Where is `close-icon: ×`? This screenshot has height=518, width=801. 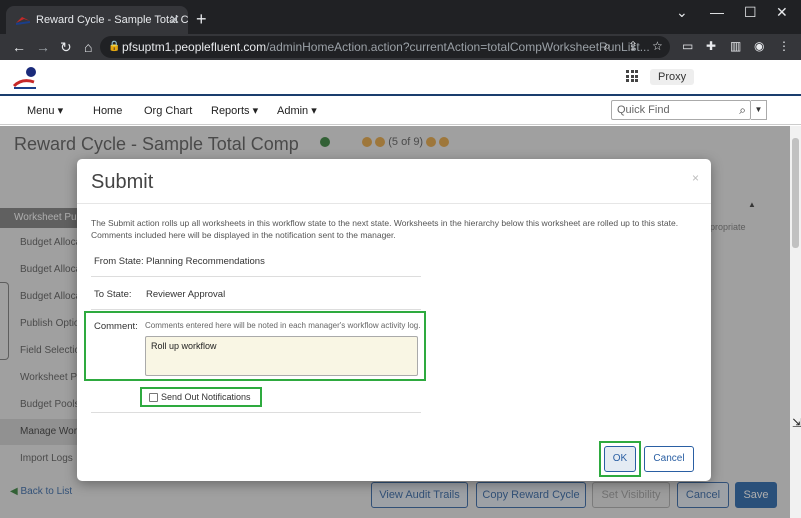 close-icon: × is located at coordinates (695, 178).